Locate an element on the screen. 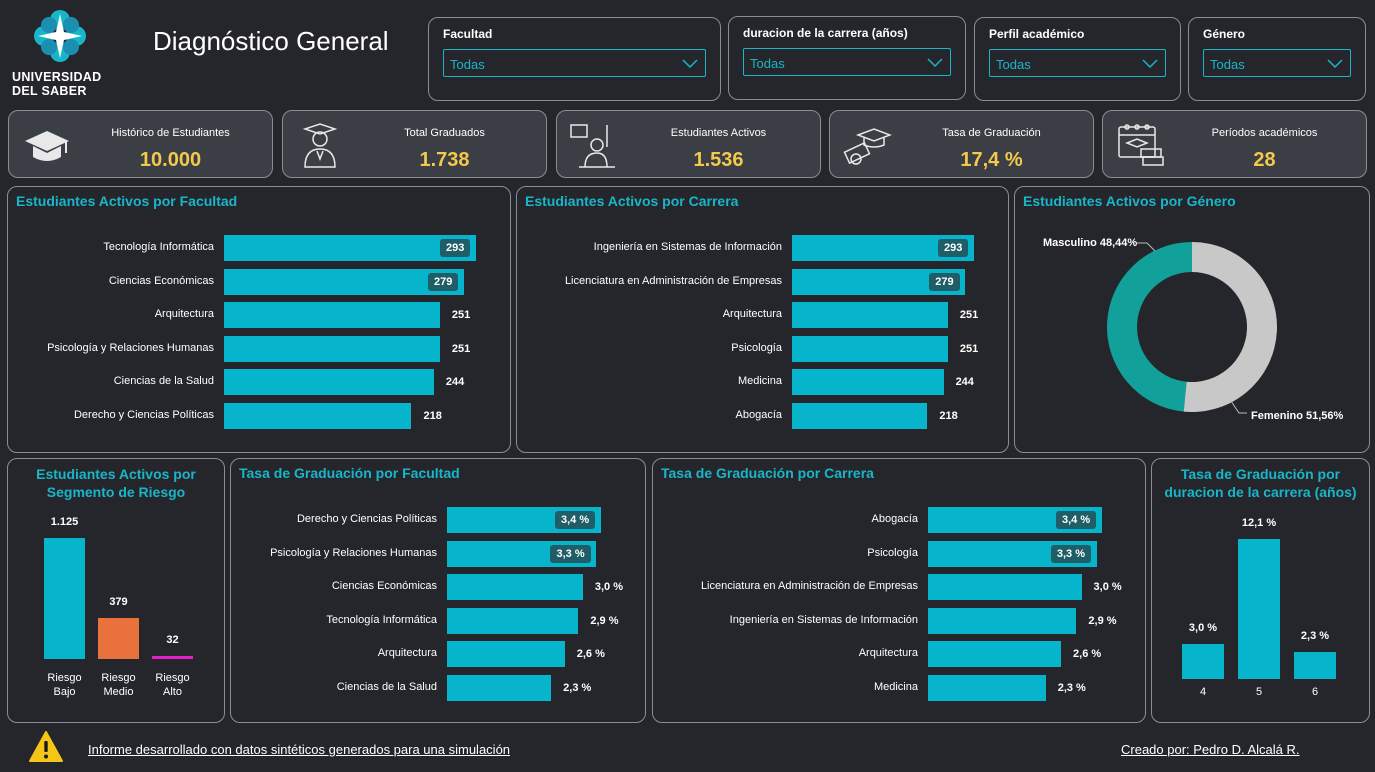 This screenshot has width=1375, height=772. bar-value-label: 379 is located at coordinates (118, 602).